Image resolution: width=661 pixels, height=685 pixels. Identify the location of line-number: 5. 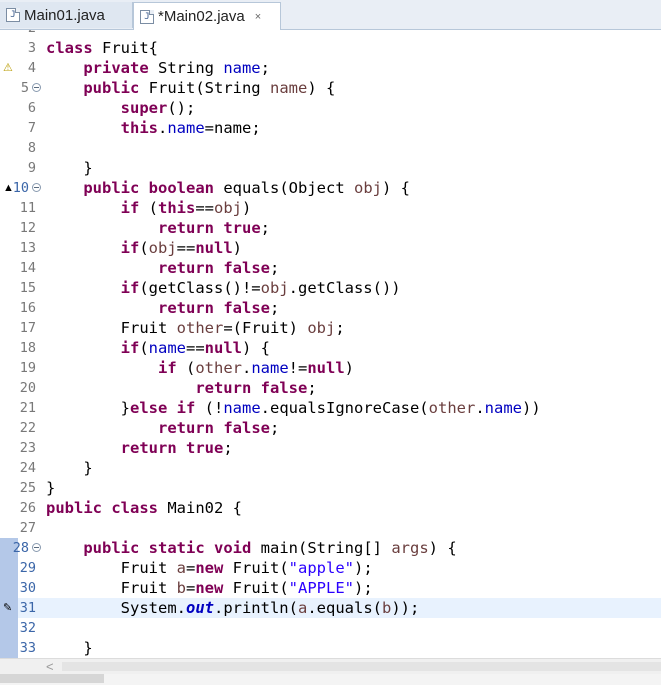
(24, 88).